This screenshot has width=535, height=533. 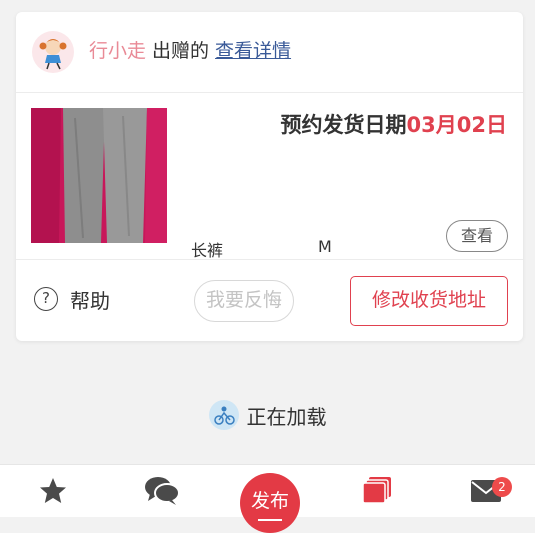 I want to click on view-details-link: 查看详情, so click(x=253, y=51).